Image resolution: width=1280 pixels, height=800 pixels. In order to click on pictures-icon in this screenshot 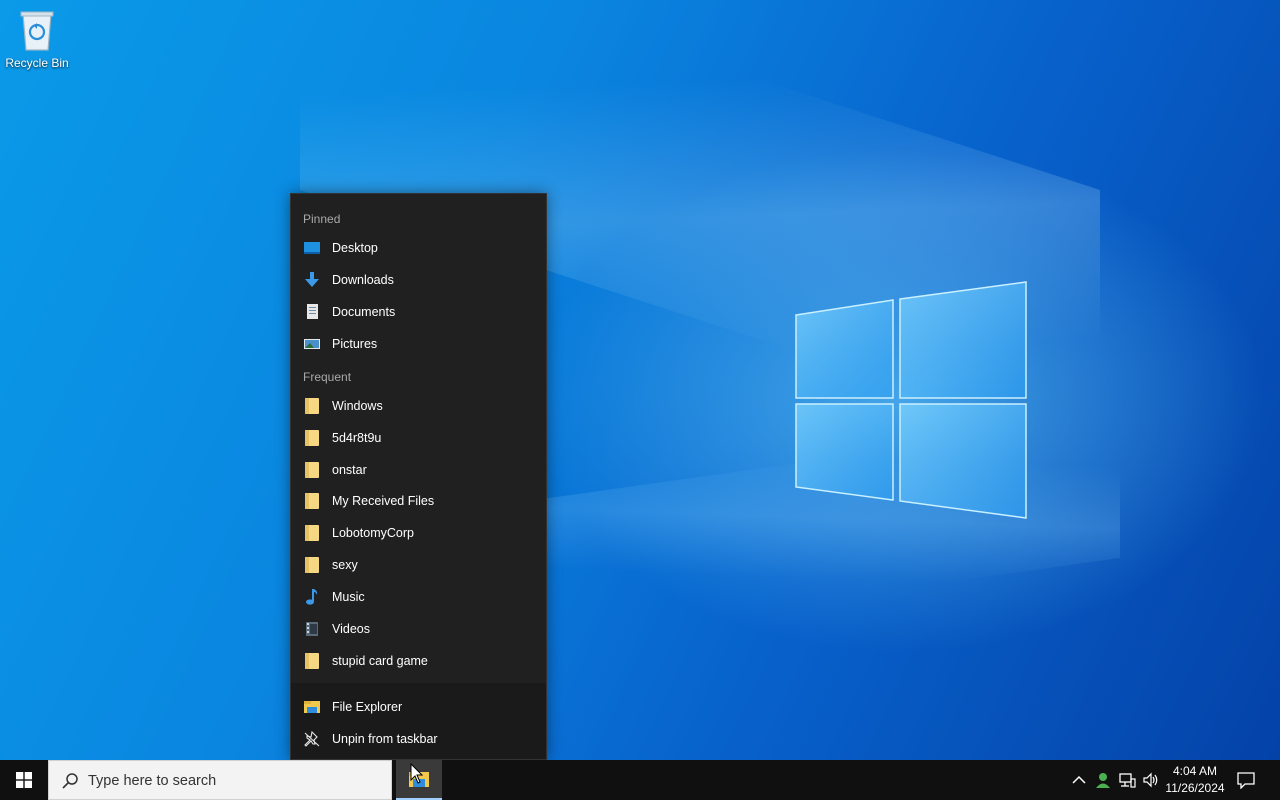, I will do `click(312, 344)`.